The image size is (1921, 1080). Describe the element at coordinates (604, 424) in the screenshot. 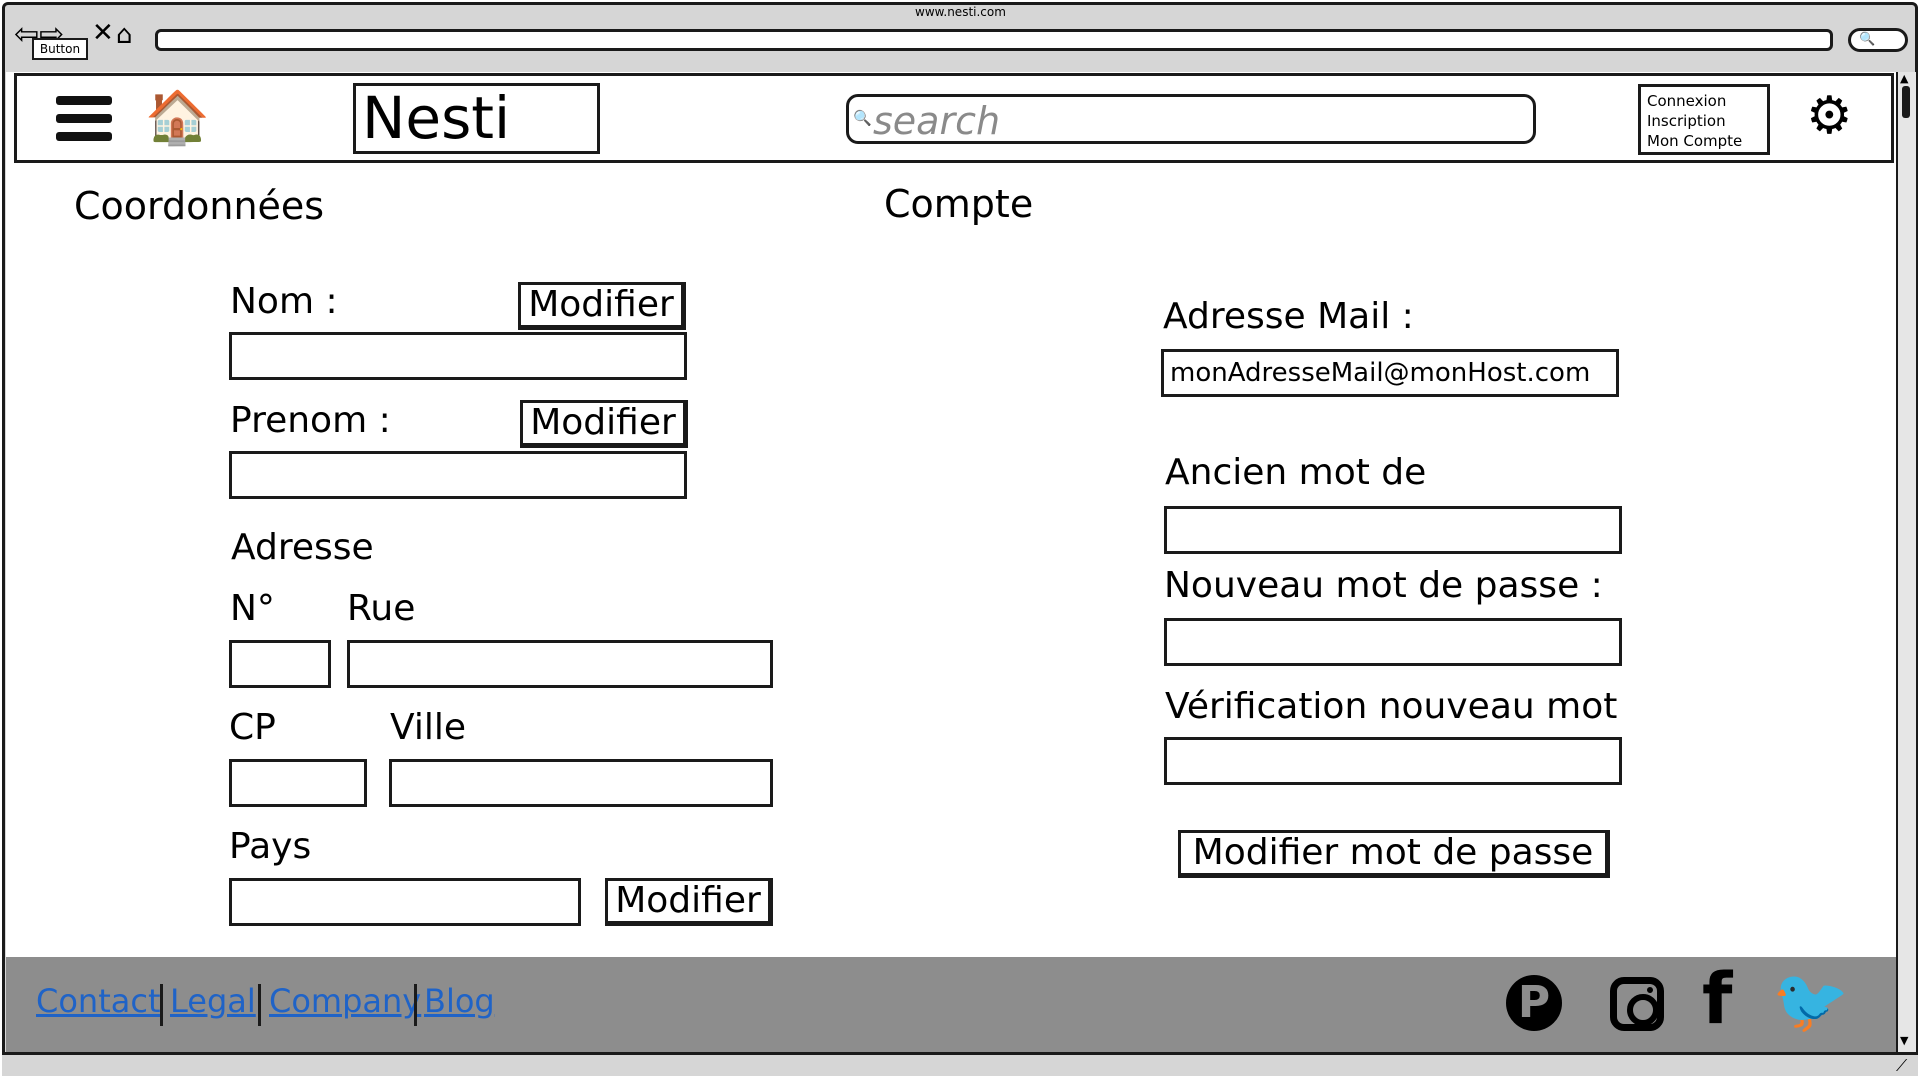

I see `modify-prenom-button: Modifier` at that location.